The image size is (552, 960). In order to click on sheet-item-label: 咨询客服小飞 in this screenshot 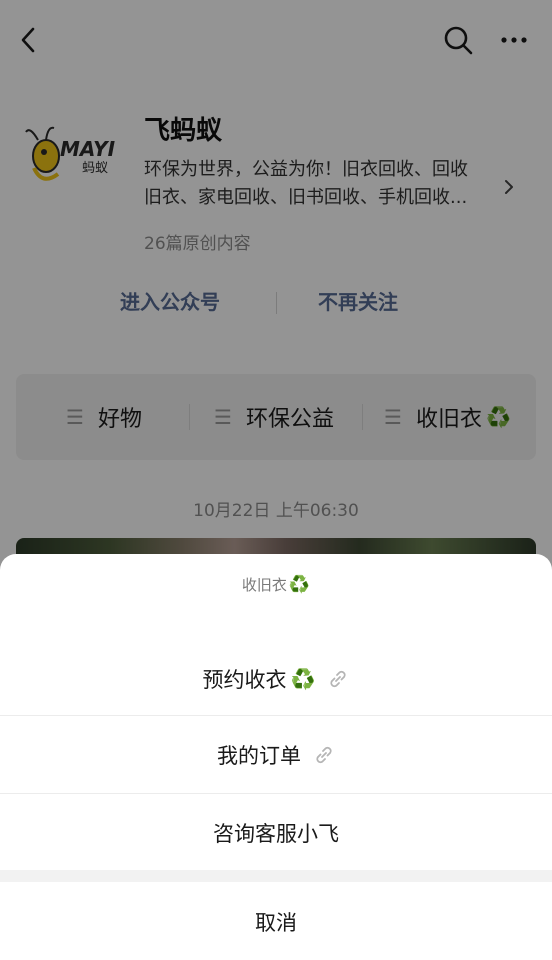, I will do `click(276, 833)`.